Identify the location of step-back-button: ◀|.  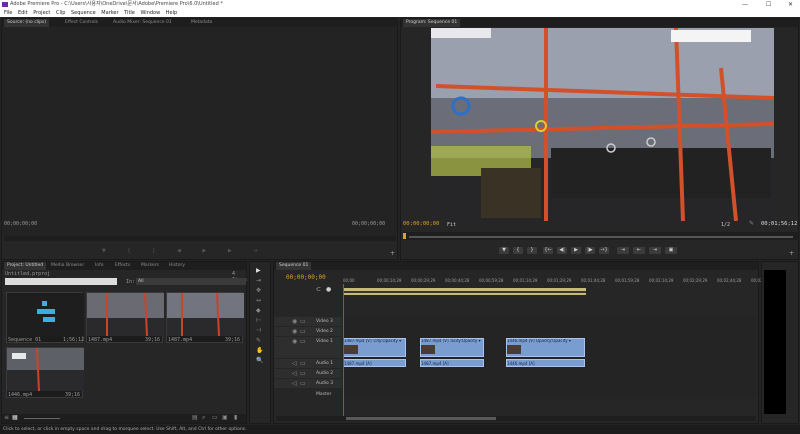
(562, 250).